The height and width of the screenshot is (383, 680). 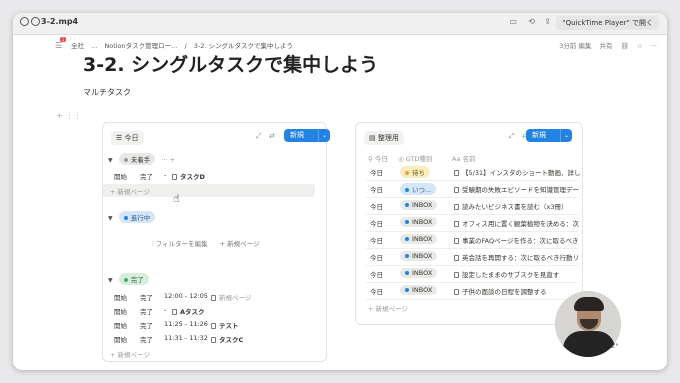 I want to click on page-subtext: マルチタスク, so click(x=107, y=92).